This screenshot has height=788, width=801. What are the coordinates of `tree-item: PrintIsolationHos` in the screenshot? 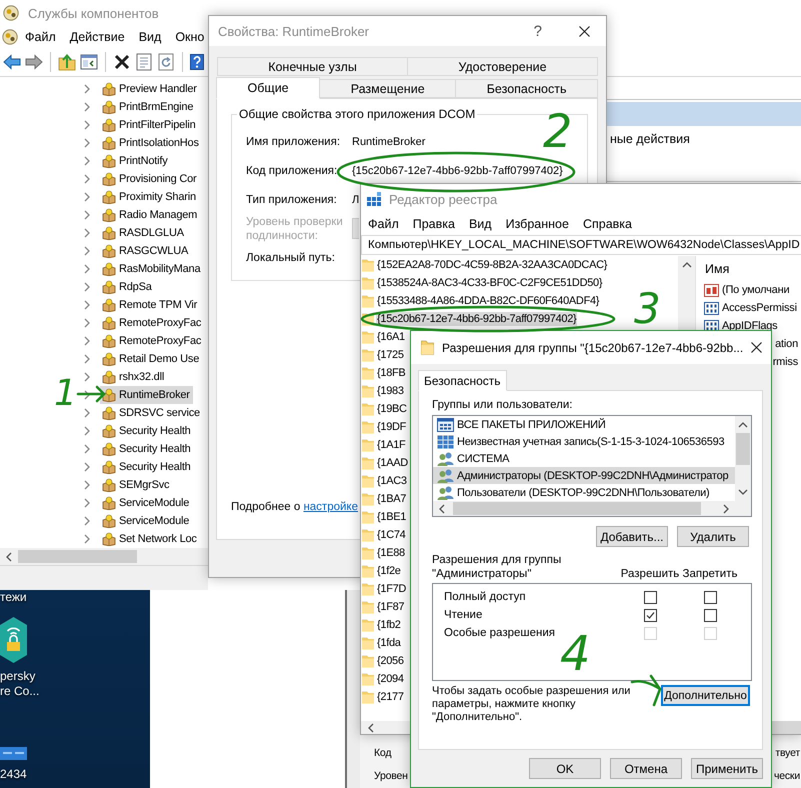 It's located at (151, 143).